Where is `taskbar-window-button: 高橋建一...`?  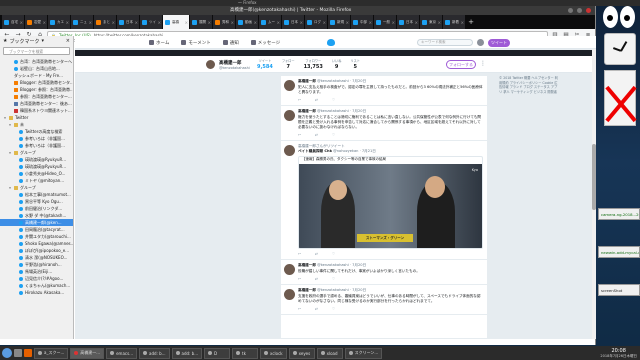 taskbar-window-button: 高橋建一... is located at coordinates (87, 353).